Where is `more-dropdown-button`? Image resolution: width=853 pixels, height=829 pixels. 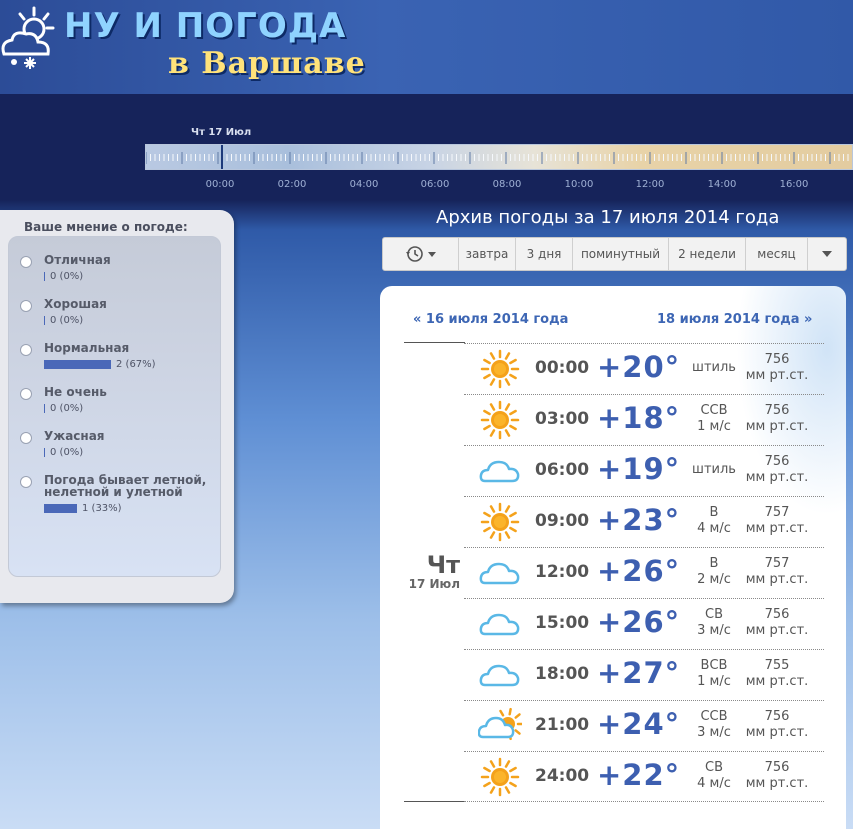 more-dropdown-button is located at coordinates (827, 254).